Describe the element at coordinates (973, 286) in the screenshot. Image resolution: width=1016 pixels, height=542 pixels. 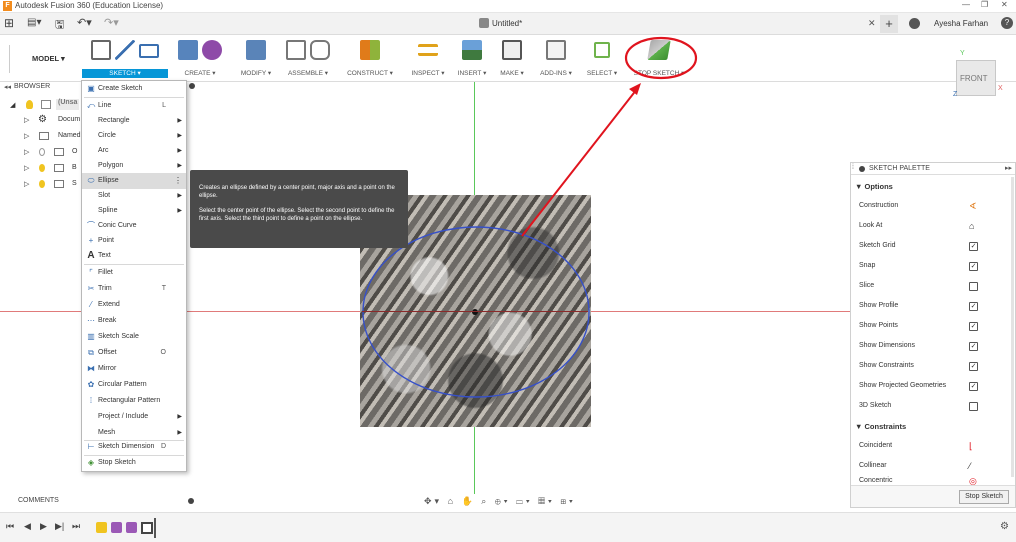
I see `slice-checkbox` at that location.